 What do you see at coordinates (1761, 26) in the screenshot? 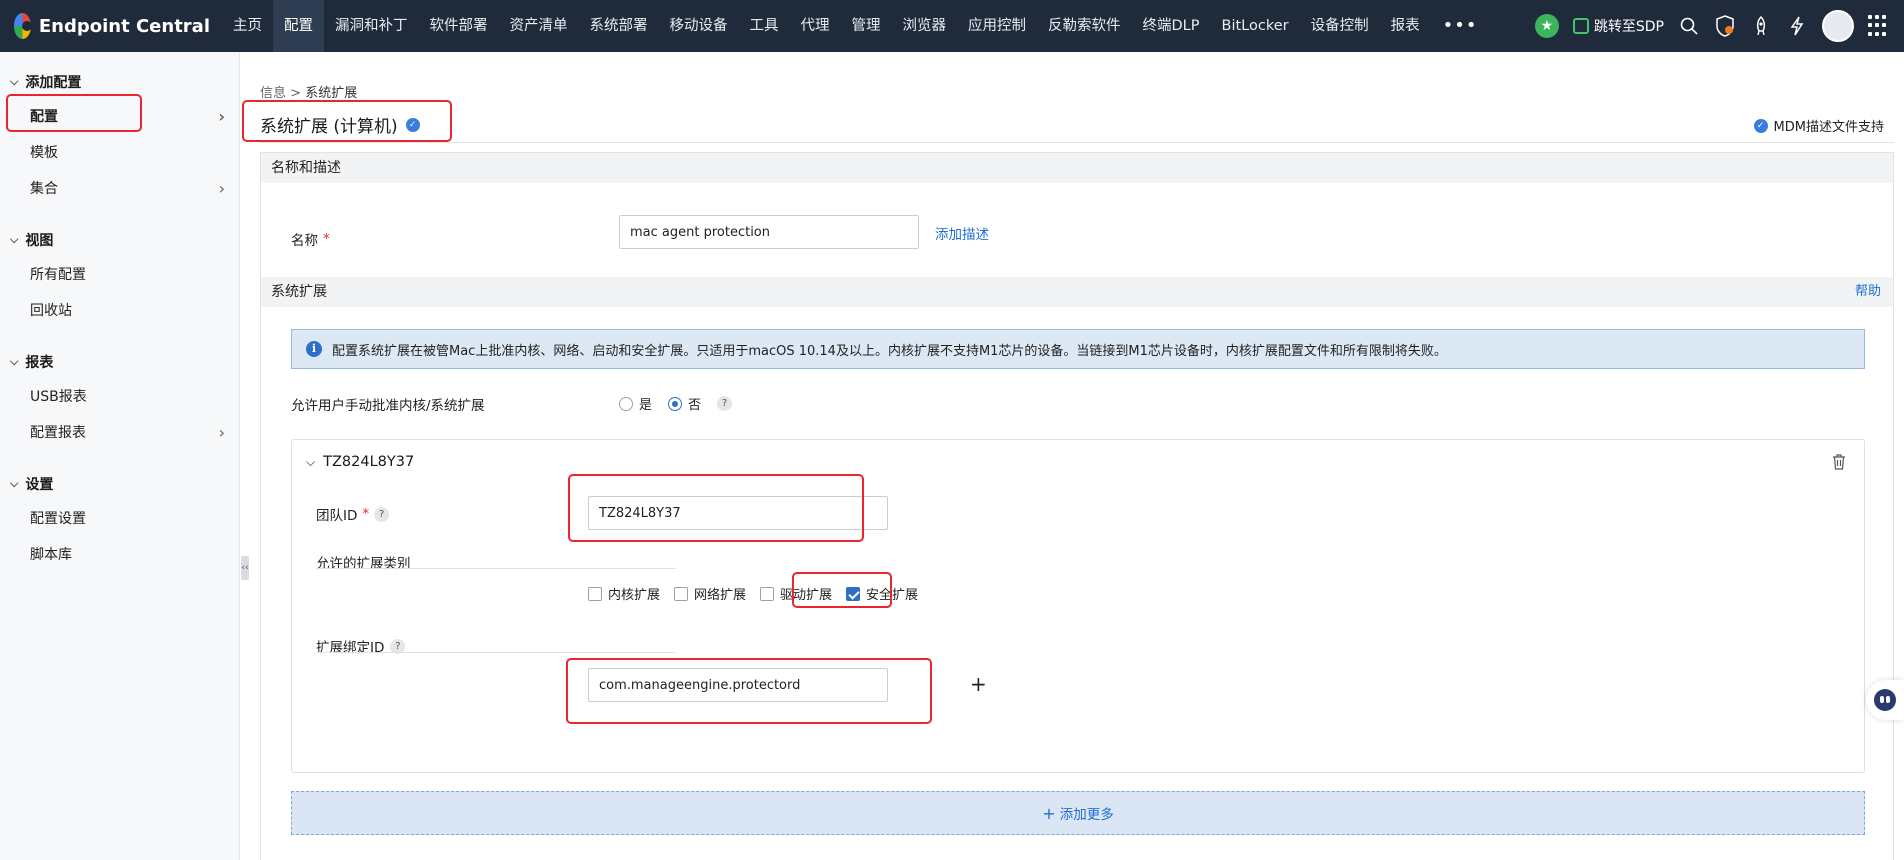
I see `rocket-icon` at bounding box center [1761, 26].